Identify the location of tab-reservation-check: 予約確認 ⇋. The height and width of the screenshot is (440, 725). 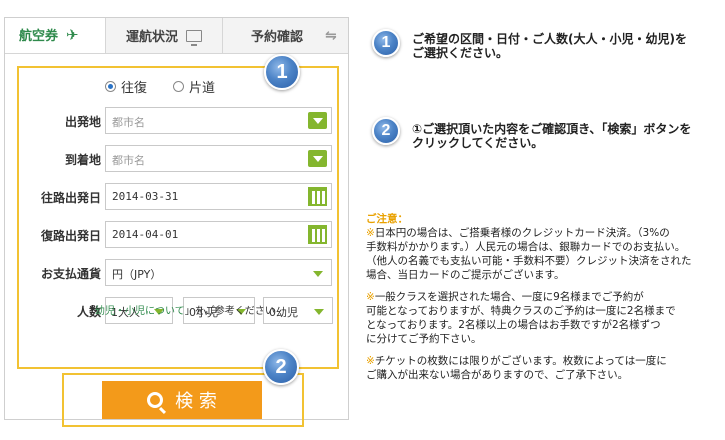
(285, 35).